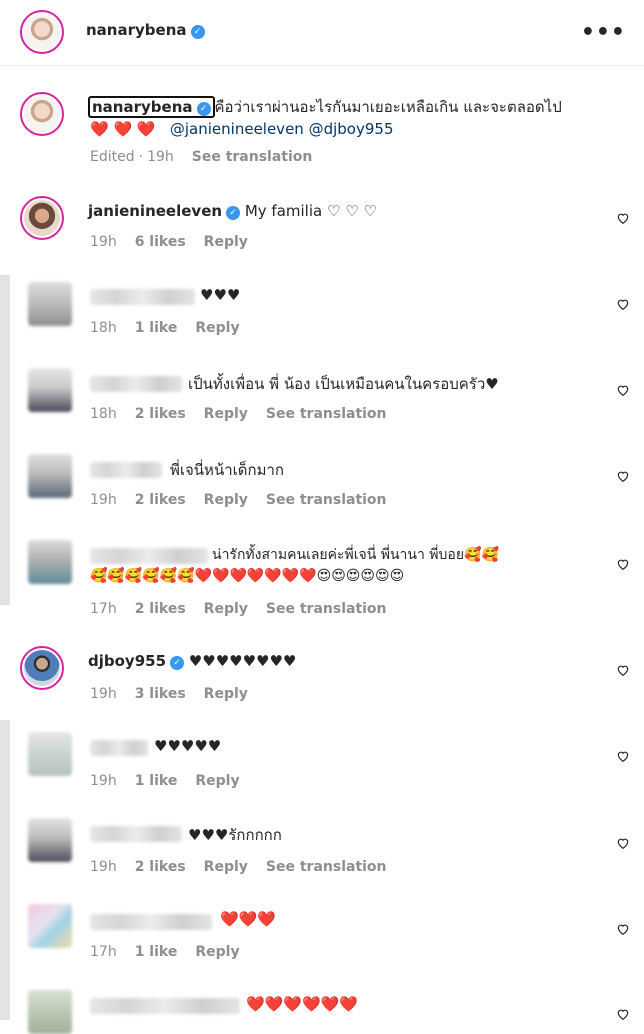 The height and width of the screenshot is (1034, 644). What do you see at coordinates (42, 114) in the screenshot?
I see `caption-avatar` at bounding box center [42, 114].